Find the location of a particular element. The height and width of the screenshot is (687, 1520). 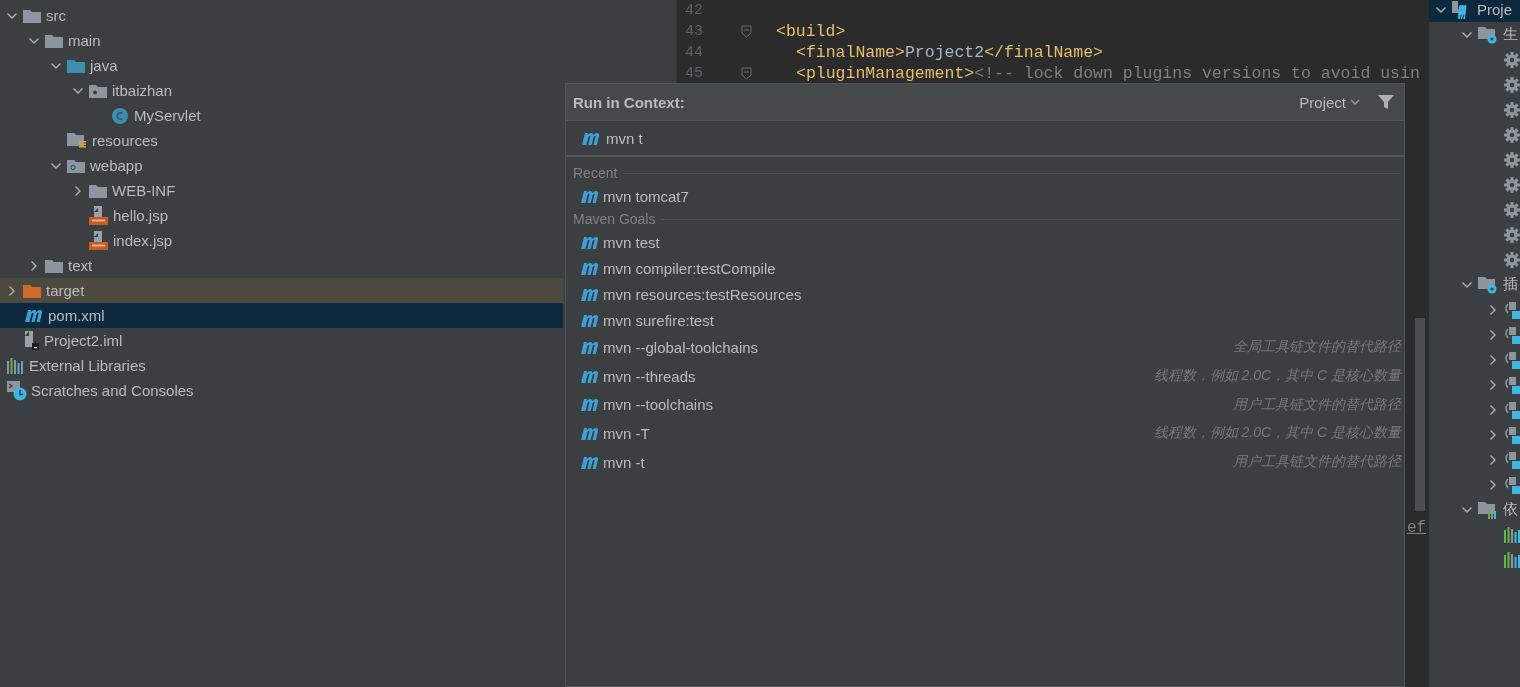

module-file-icon is located at coordinates (31, 340).